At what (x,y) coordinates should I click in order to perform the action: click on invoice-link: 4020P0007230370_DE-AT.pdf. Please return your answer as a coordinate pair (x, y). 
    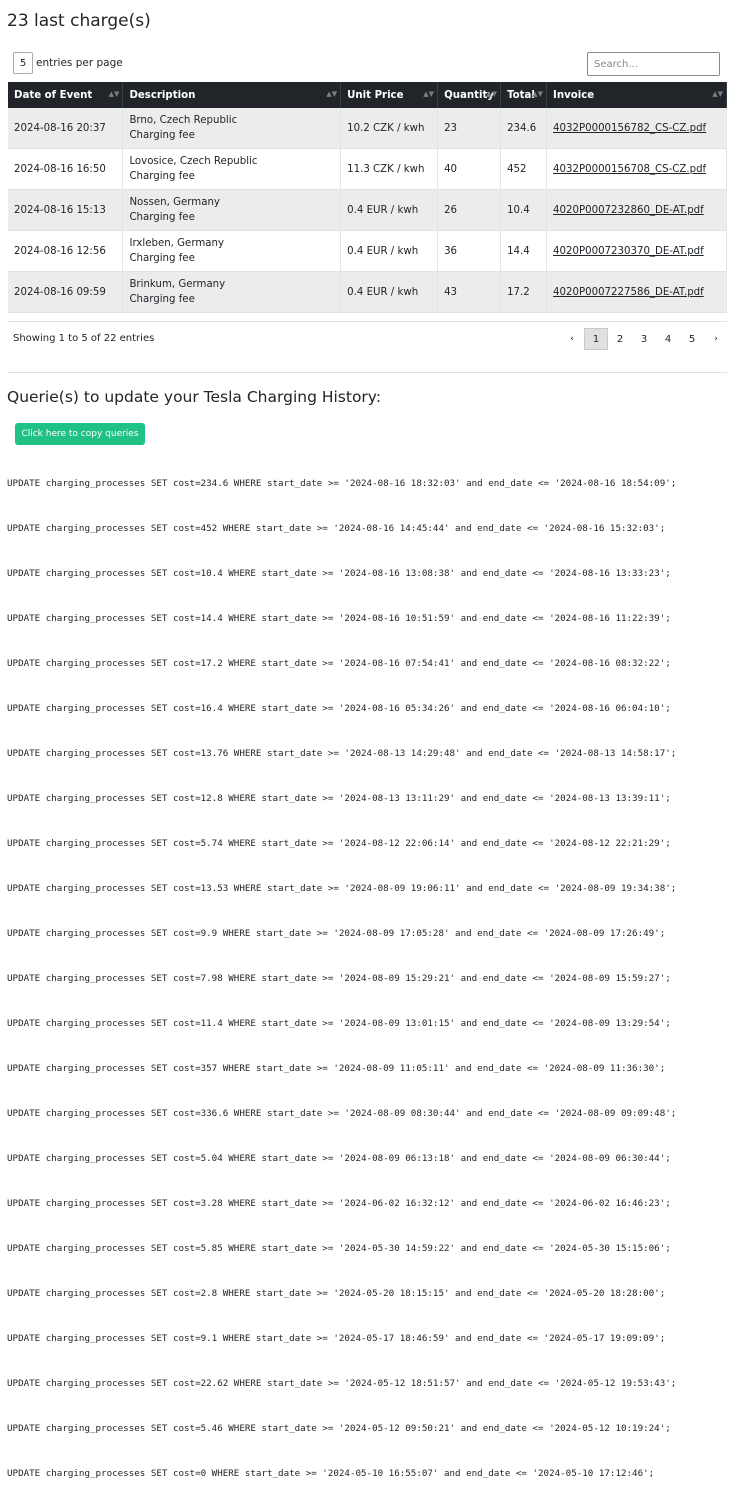
    Looking at the image, I should click on (628, 251).